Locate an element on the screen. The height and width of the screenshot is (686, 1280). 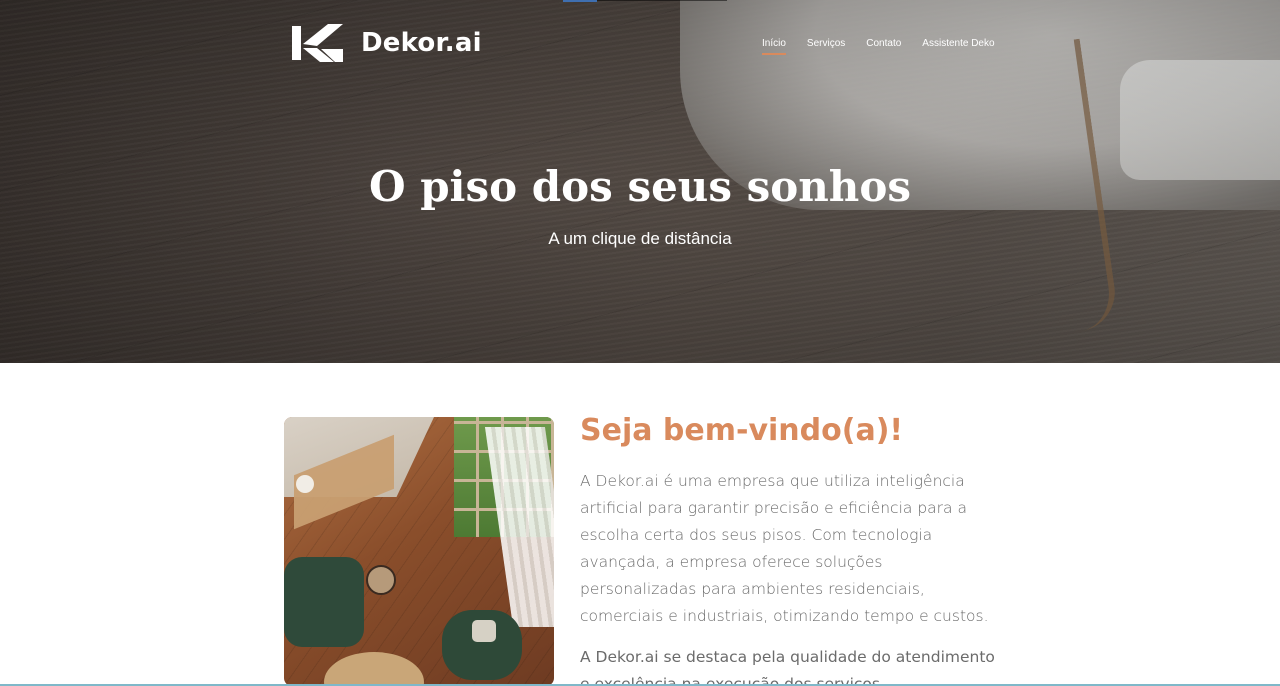
photo-vase is located at coordinates (305, 484).